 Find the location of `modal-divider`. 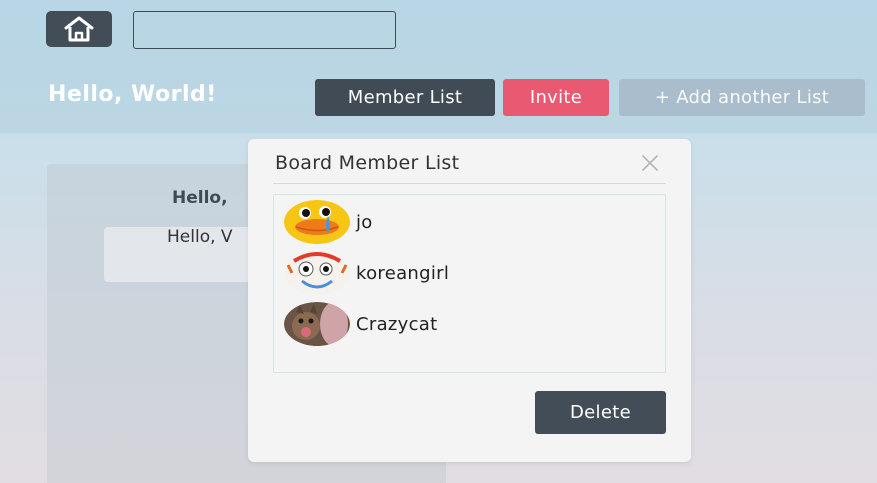

modal-divider is located at coordinates (469, 183).